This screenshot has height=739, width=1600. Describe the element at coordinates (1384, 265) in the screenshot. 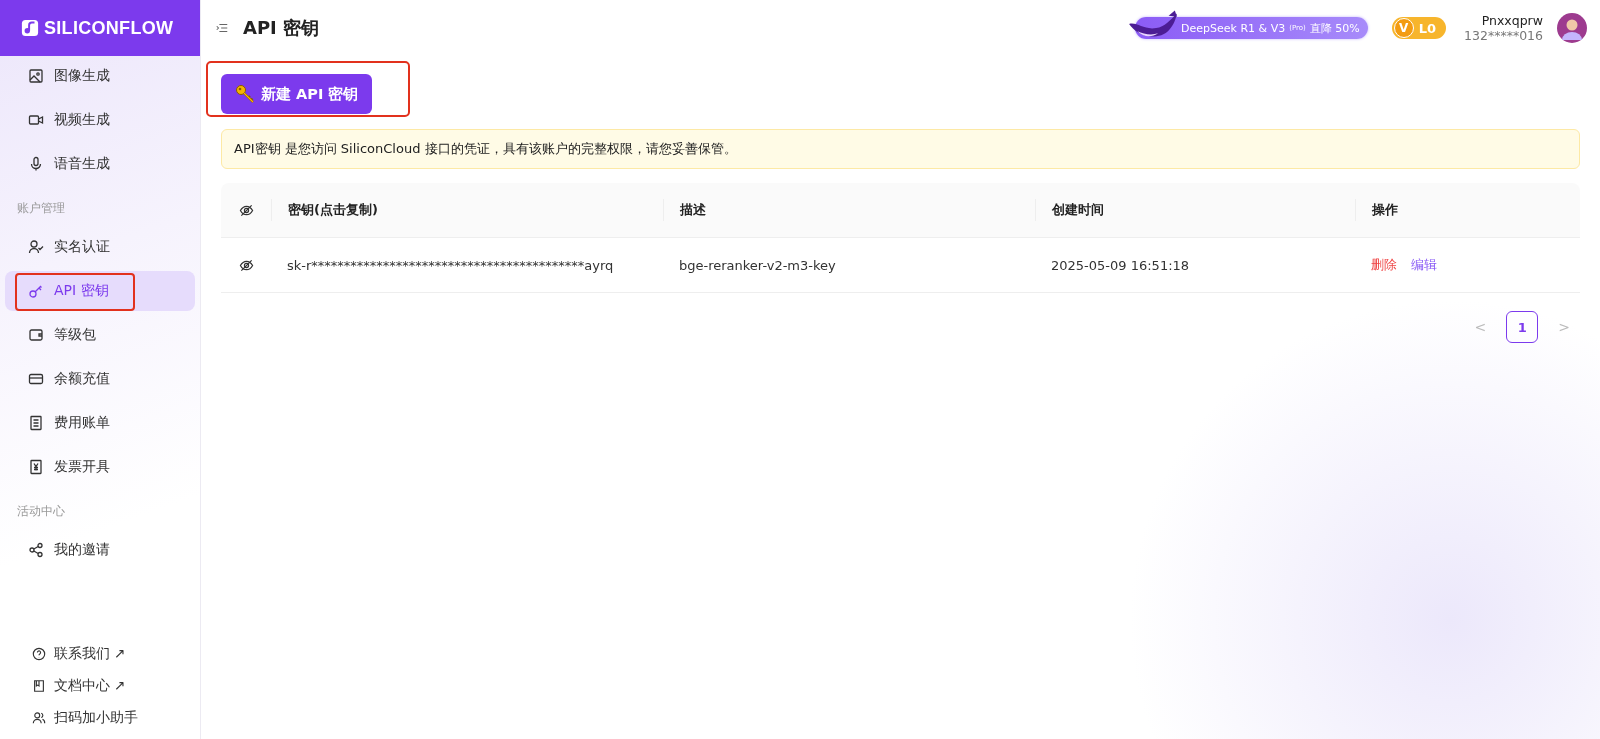

I see `action-link: 删除` at that location.